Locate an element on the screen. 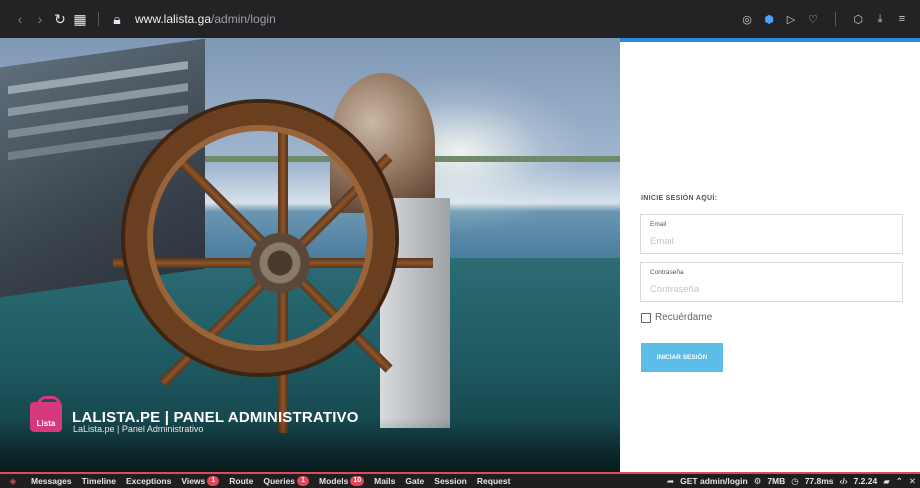 The height and width of the screenshot is (488, 920). address-bar: www.lalista.ga/admin/login is located at coordinates (205, 19).